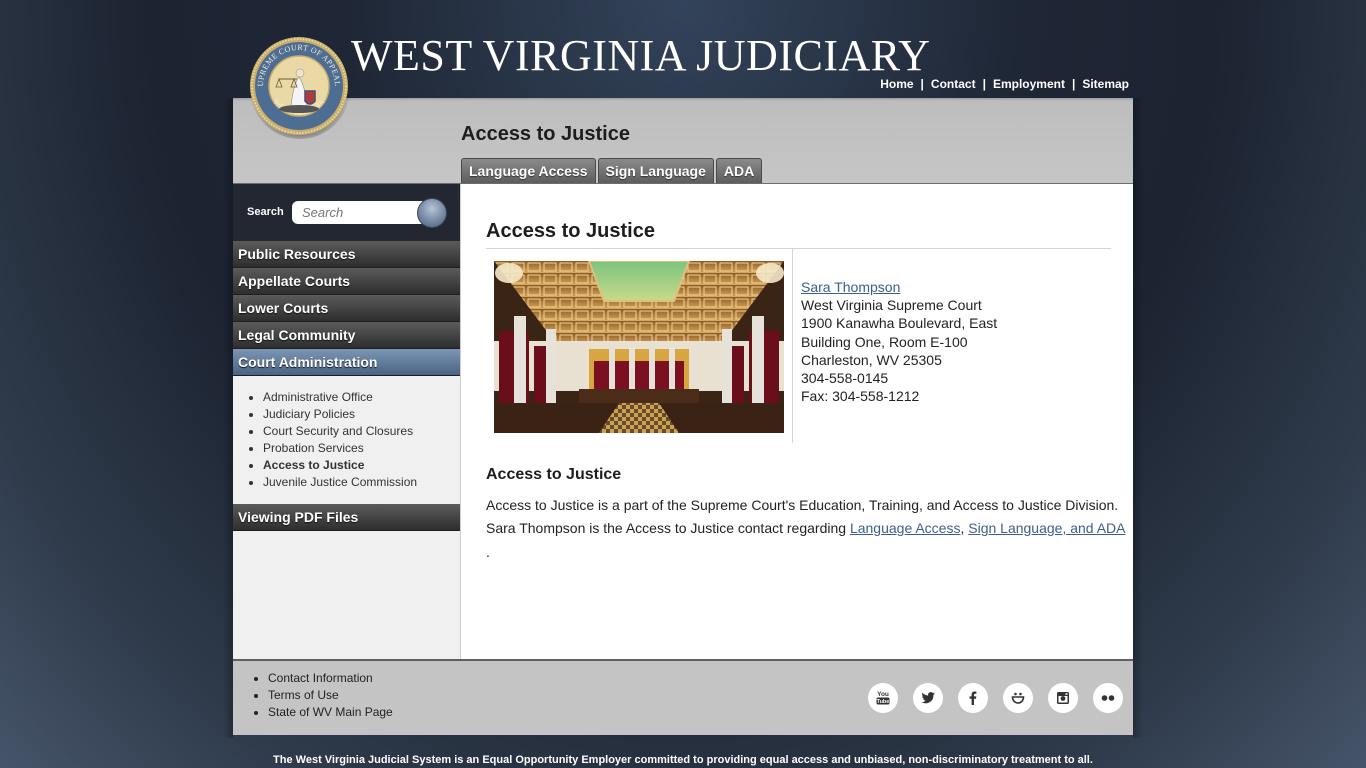  What do you see at coordinates (309, 414) in the screenshot?
I see `submenu-link-judiciary-policies: Judiciary Policies` at bounding box center [309, 414].